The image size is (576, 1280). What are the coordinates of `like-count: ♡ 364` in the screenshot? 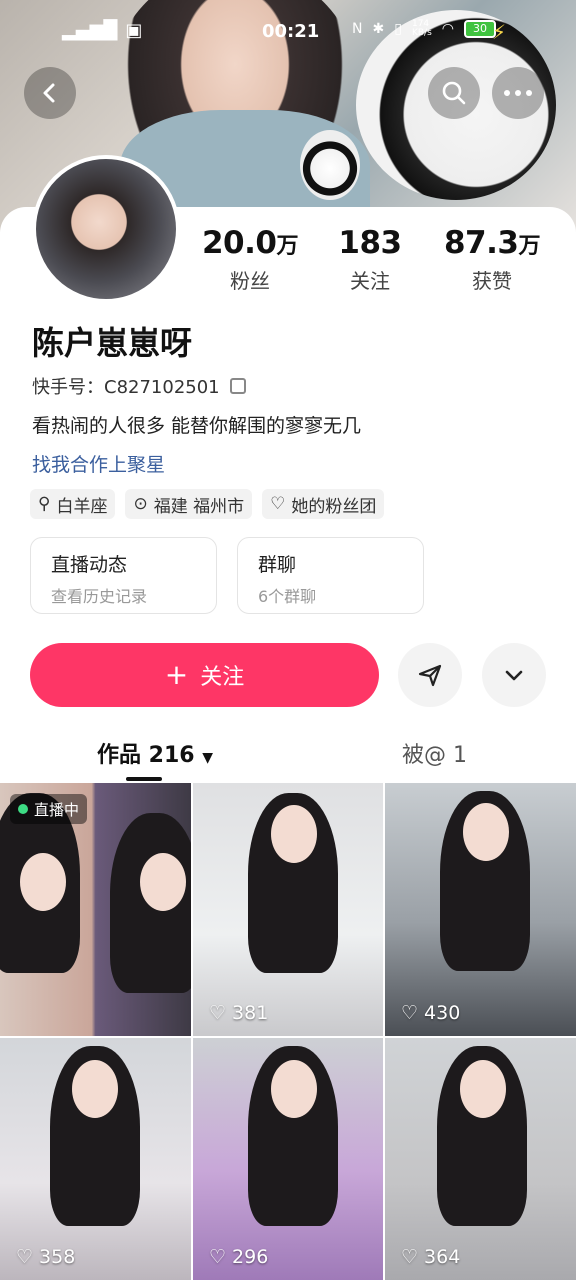 It's located at (431, 1257).